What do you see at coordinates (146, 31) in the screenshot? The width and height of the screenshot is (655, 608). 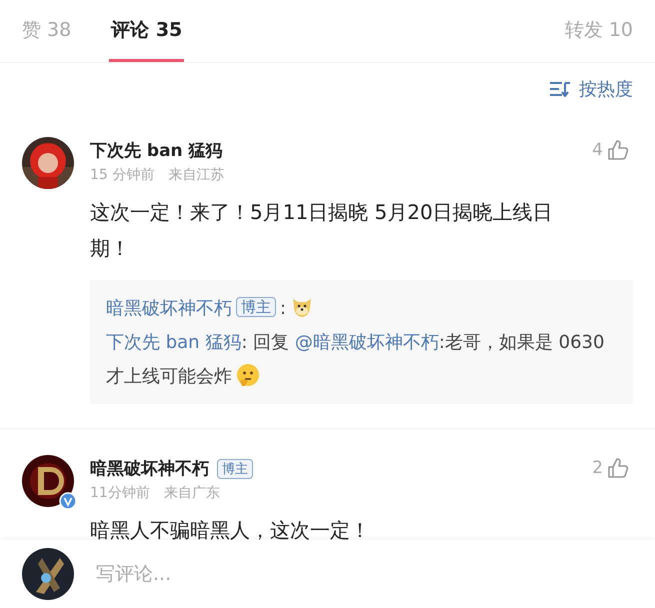 I see `tab: 评论 35` at bounding box center [146, 31].